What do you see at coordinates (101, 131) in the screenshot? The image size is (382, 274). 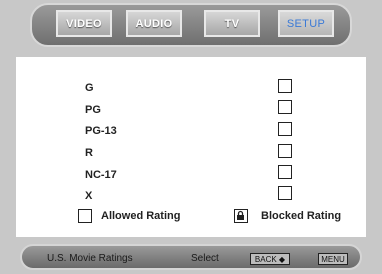 I see `rating-label-pg13: PG-13` at bounding box center [101, 131].